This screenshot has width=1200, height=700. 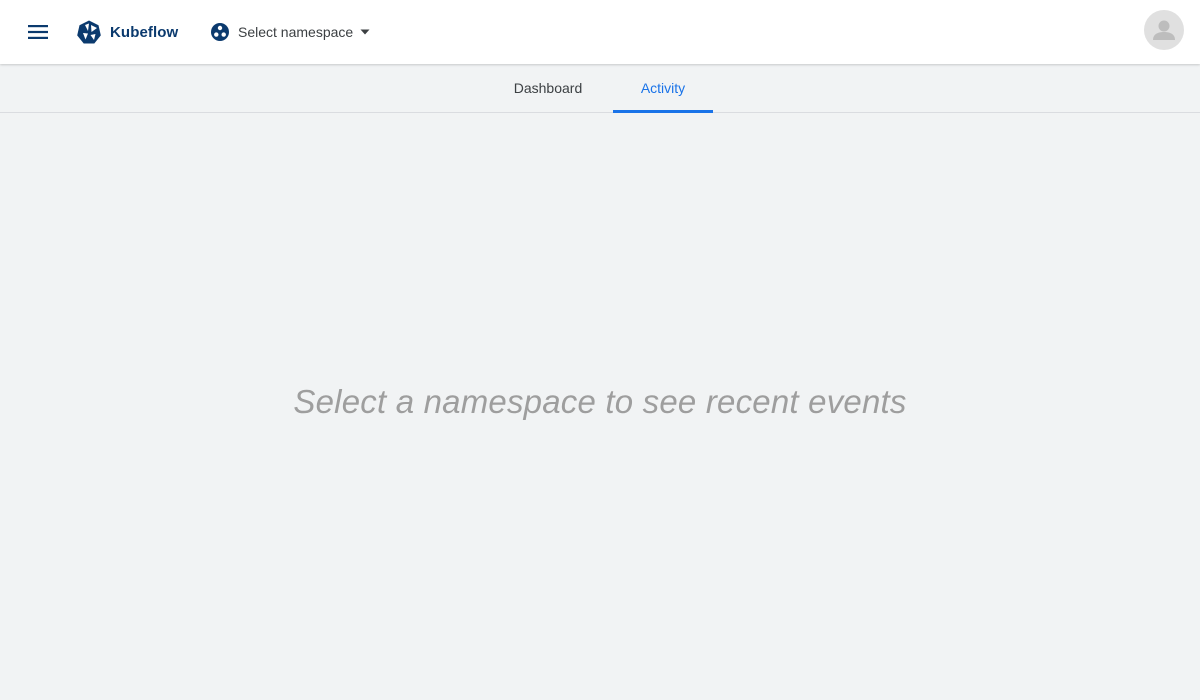 I want to click on tab-bar: Dashboard Activity, so click(x=600, y=88).